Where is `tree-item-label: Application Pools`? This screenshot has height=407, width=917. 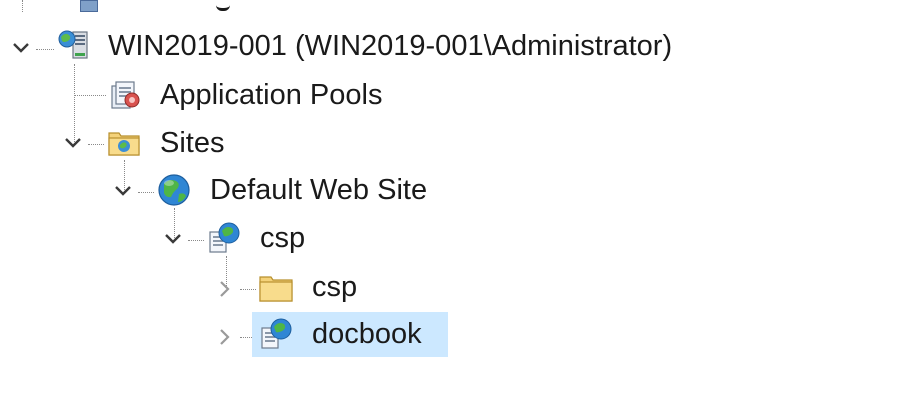 tree-item-label: Application Pools is located at coordinates (271, 94).